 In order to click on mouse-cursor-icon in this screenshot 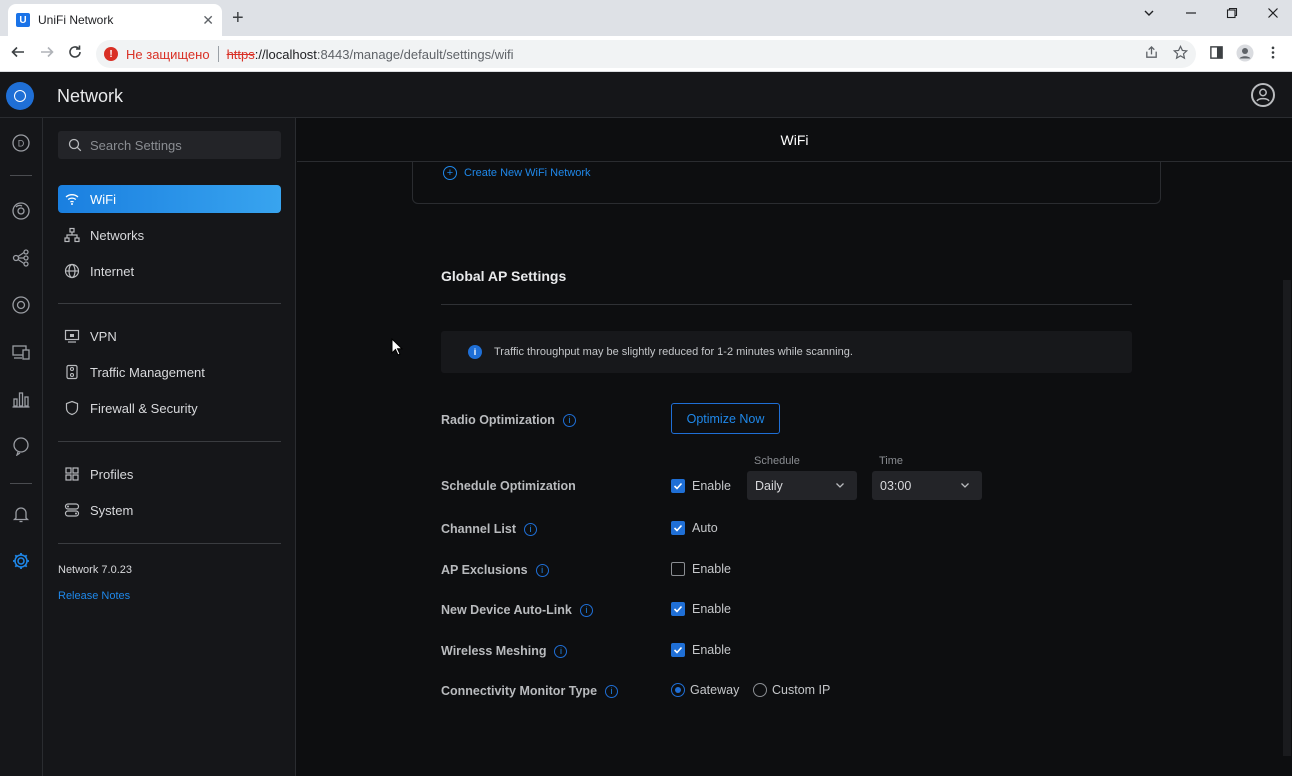, I will do `click(397, 347)`.